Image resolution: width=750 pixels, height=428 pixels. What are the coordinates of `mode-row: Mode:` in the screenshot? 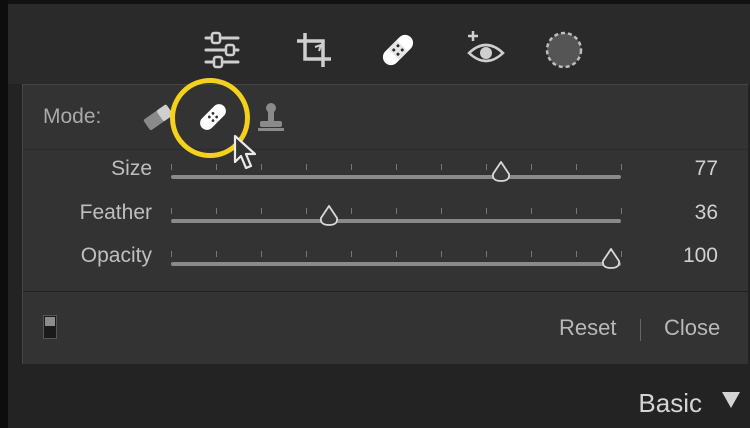 It's located at (385, 117).